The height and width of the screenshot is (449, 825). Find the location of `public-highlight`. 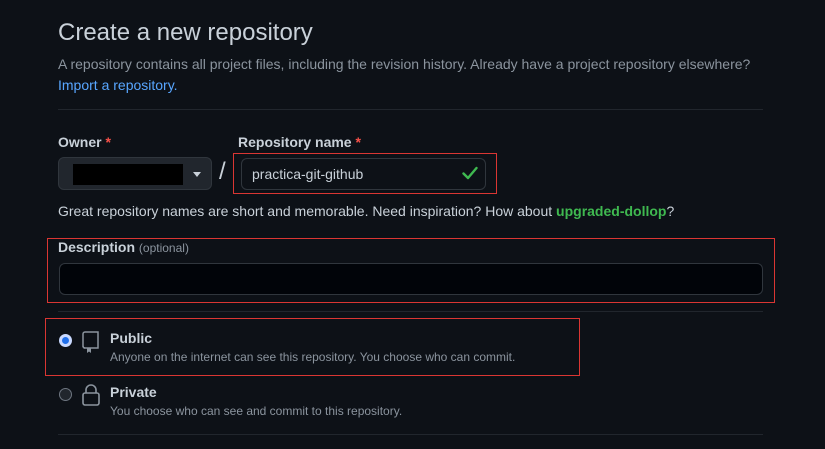

public-highlight is located at coordinates (312, 347).